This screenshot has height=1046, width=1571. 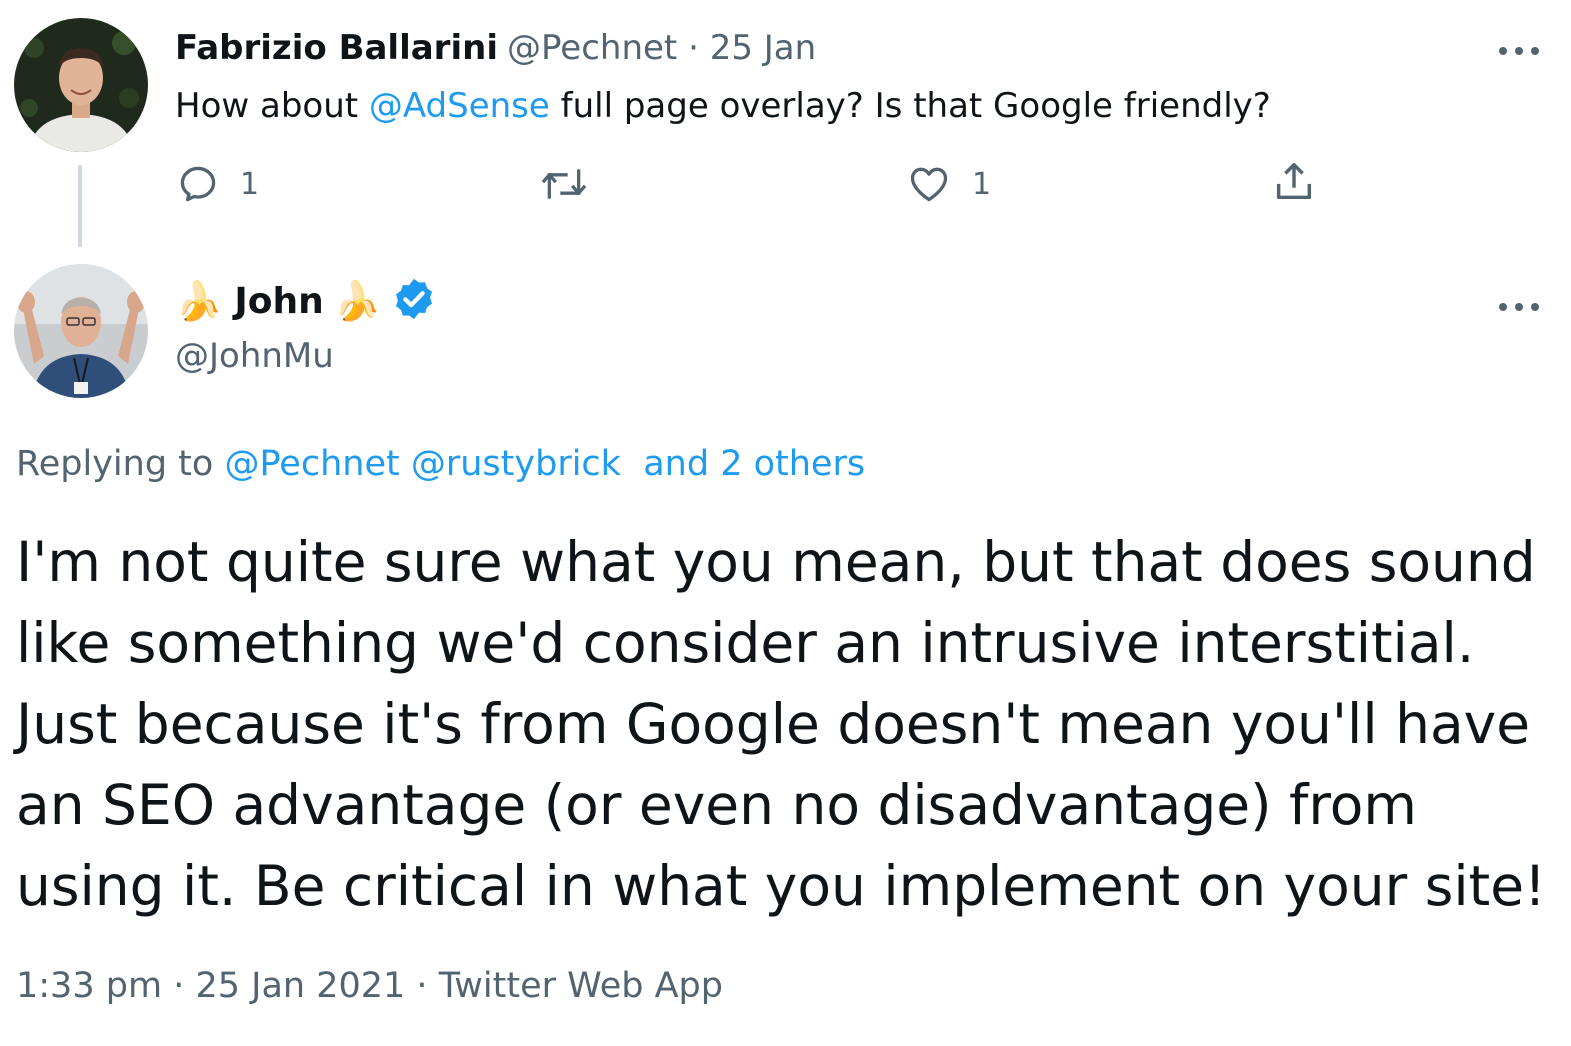 What do you see at coordinates (254, 356) in the screenshot?
I see `author-handle: @JohnMu` at bounding box center [254, 356].